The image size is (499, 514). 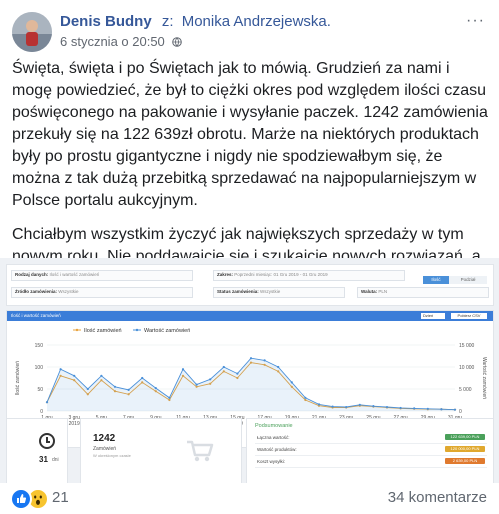 I want to click on summary-row: Wartość produktów: 120 000,00 PLN, so click(x=371, y=450).